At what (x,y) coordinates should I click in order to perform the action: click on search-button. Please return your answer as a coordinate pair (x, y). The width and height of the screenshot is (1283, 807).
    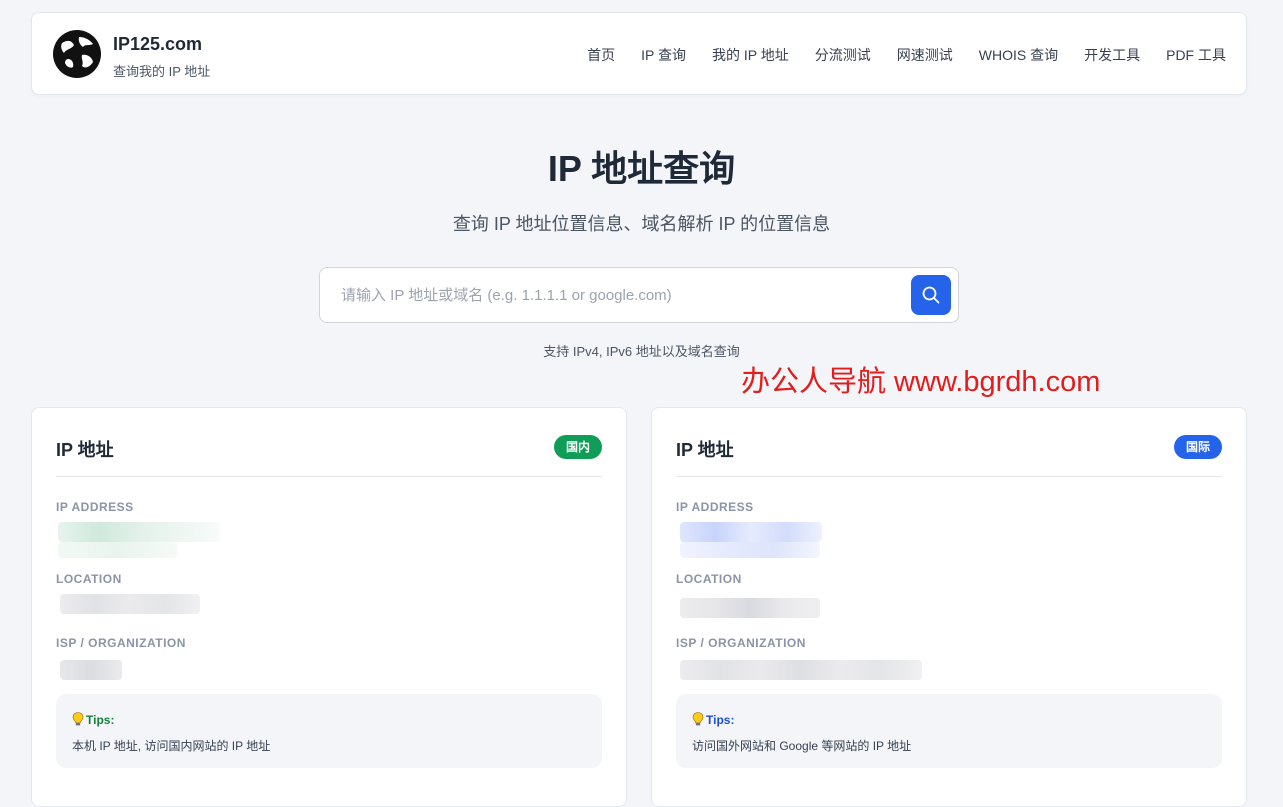
    Looking at the image, I should click on (931, 295).